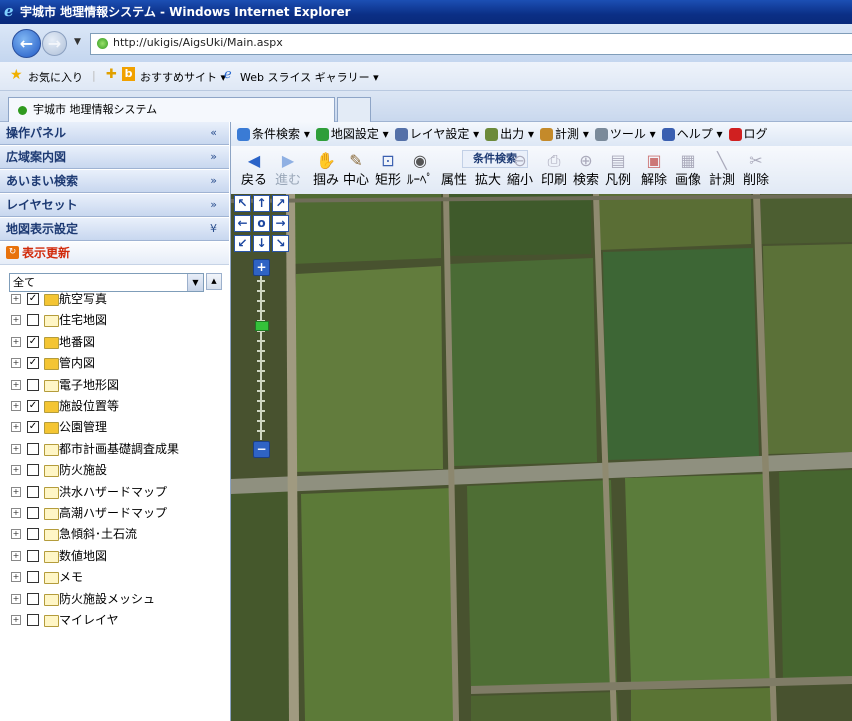 The height and width of the screenshot is (721, 852). What do you see at coordinates (116, 299) in the screenshot?
I see `layer-item: + ✓ 航空写真` at bounding box center [116, 299].